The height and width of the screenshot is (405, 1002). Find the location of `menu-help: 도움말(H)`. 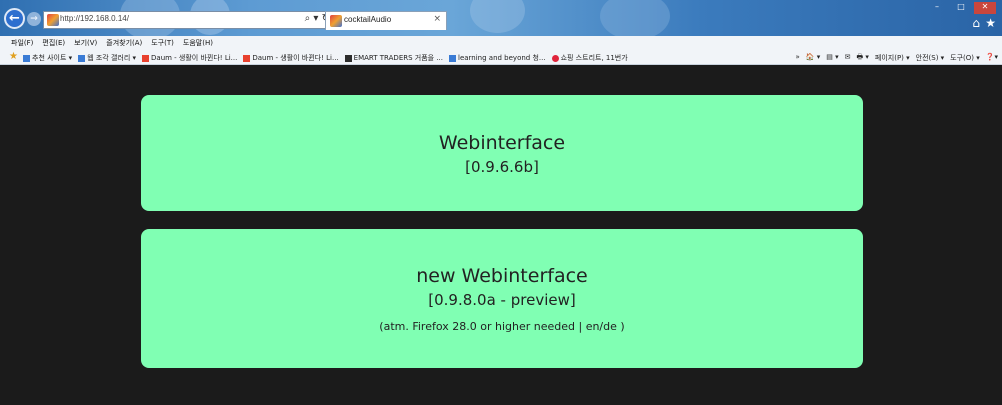

menu-help: 도움말(H) is located at coordinates (198, 43).